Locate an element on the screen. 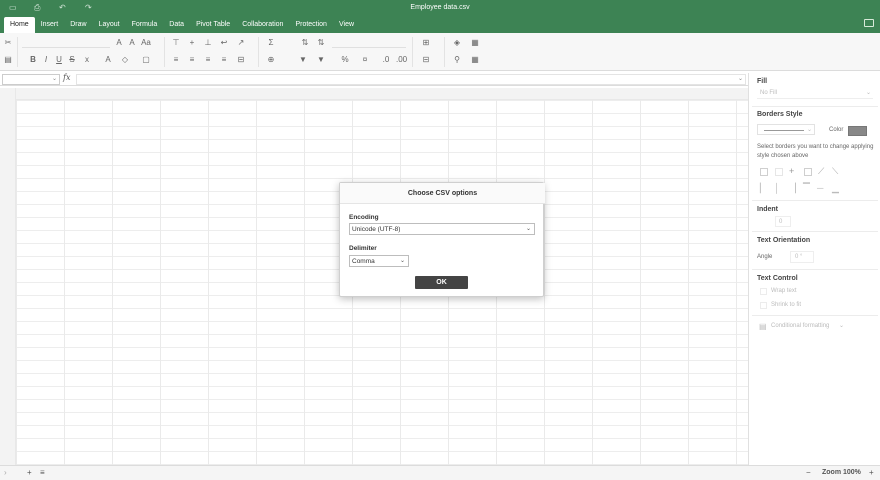  decrease-decimal-icon: .0 is located at coordinates (386, 60).